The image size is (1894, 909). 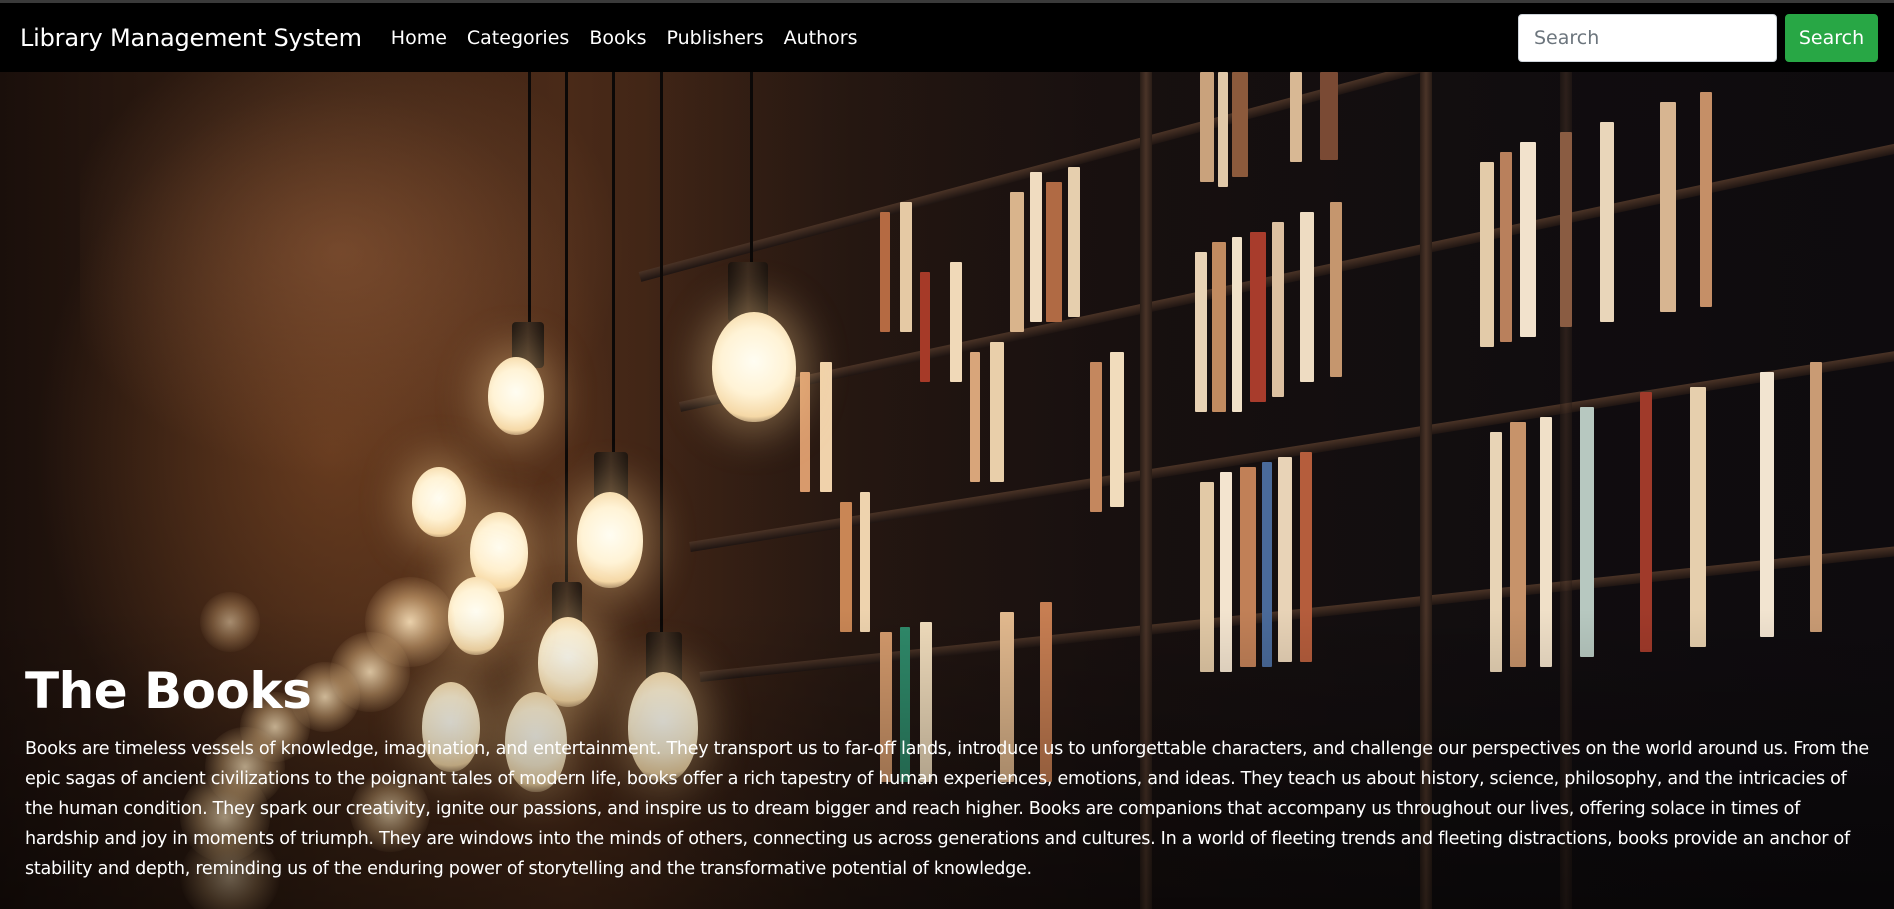 What do you see at coordinates (168, 691) in the screenshot?
I see `hero-title: The Books` at bounding box center [168, 691].